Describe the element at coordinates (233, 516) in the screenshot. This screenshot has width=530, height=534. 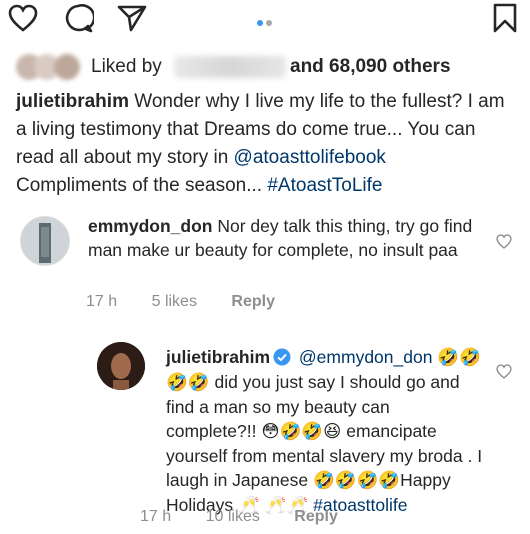
I see `comment-likes: 10 likes` at that location.